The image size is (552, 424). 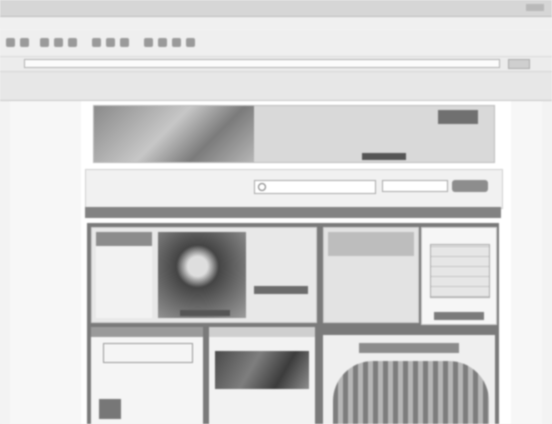 I want to click on banner-photo, so click(x=174, y=134).